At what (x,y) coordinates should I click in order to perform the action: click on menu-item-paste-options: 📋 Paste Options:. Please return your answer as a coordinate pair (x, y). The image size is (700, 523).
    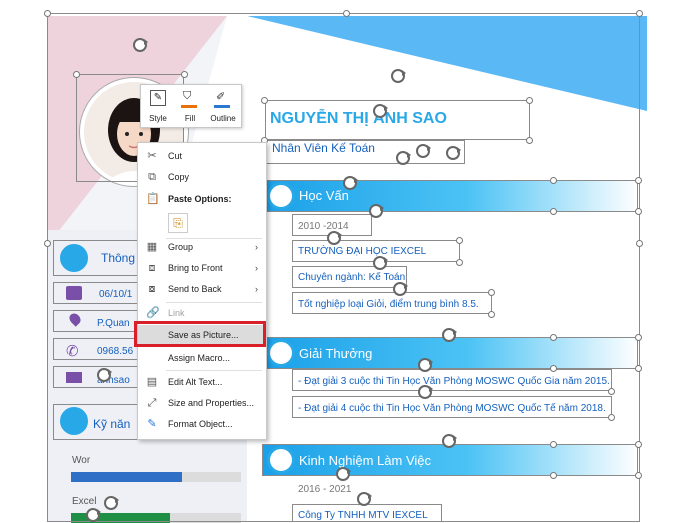
    Looking at the image, I should click on (201, 199).